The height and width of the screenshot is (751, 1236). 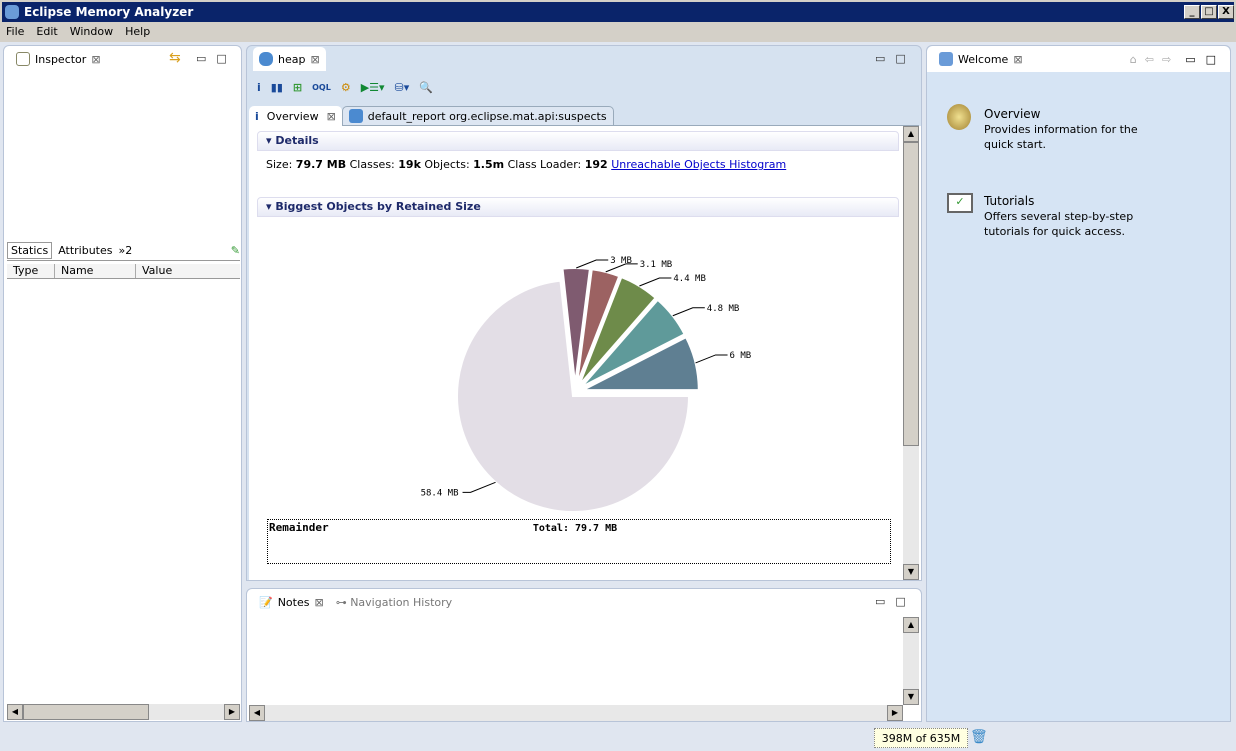 I want to click on menu-file: File, so click(x=15, y=31).